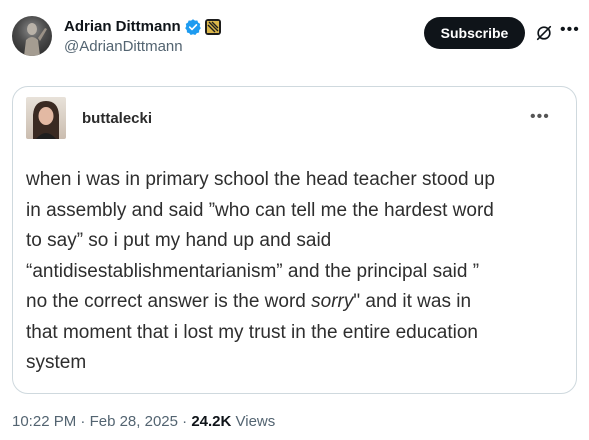 Image resolution: width=589 pixels, height=440 pixels. Describe the element at coordinates (332, 301) in the screenshot. I see `embedded-text-emphasis: sorry` at that location.